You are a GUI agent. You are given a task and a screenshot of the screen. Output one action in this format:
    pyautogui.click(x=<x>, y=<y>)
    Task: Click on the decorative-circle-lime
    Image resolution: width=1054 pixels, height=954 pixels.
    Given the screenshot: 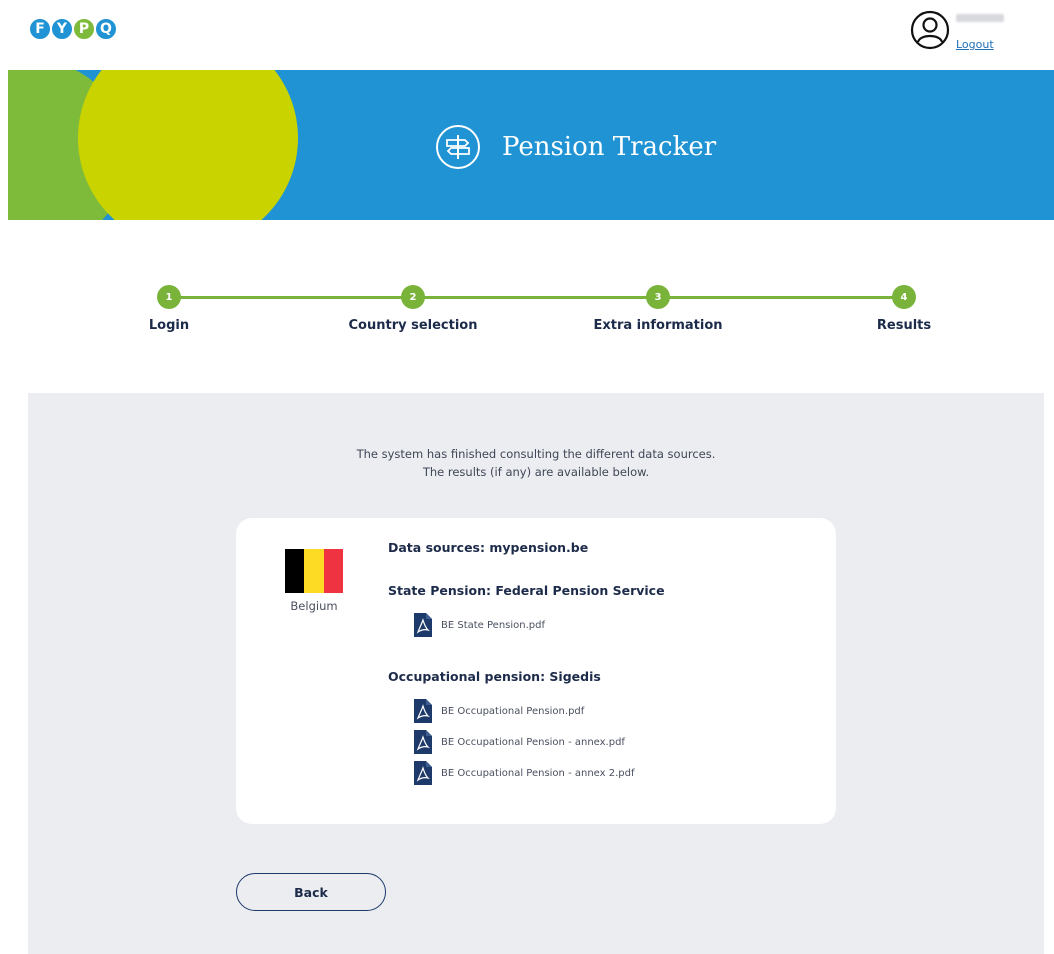 What is the action you would take?
    pyautogui.click(x=188, y=145)
    